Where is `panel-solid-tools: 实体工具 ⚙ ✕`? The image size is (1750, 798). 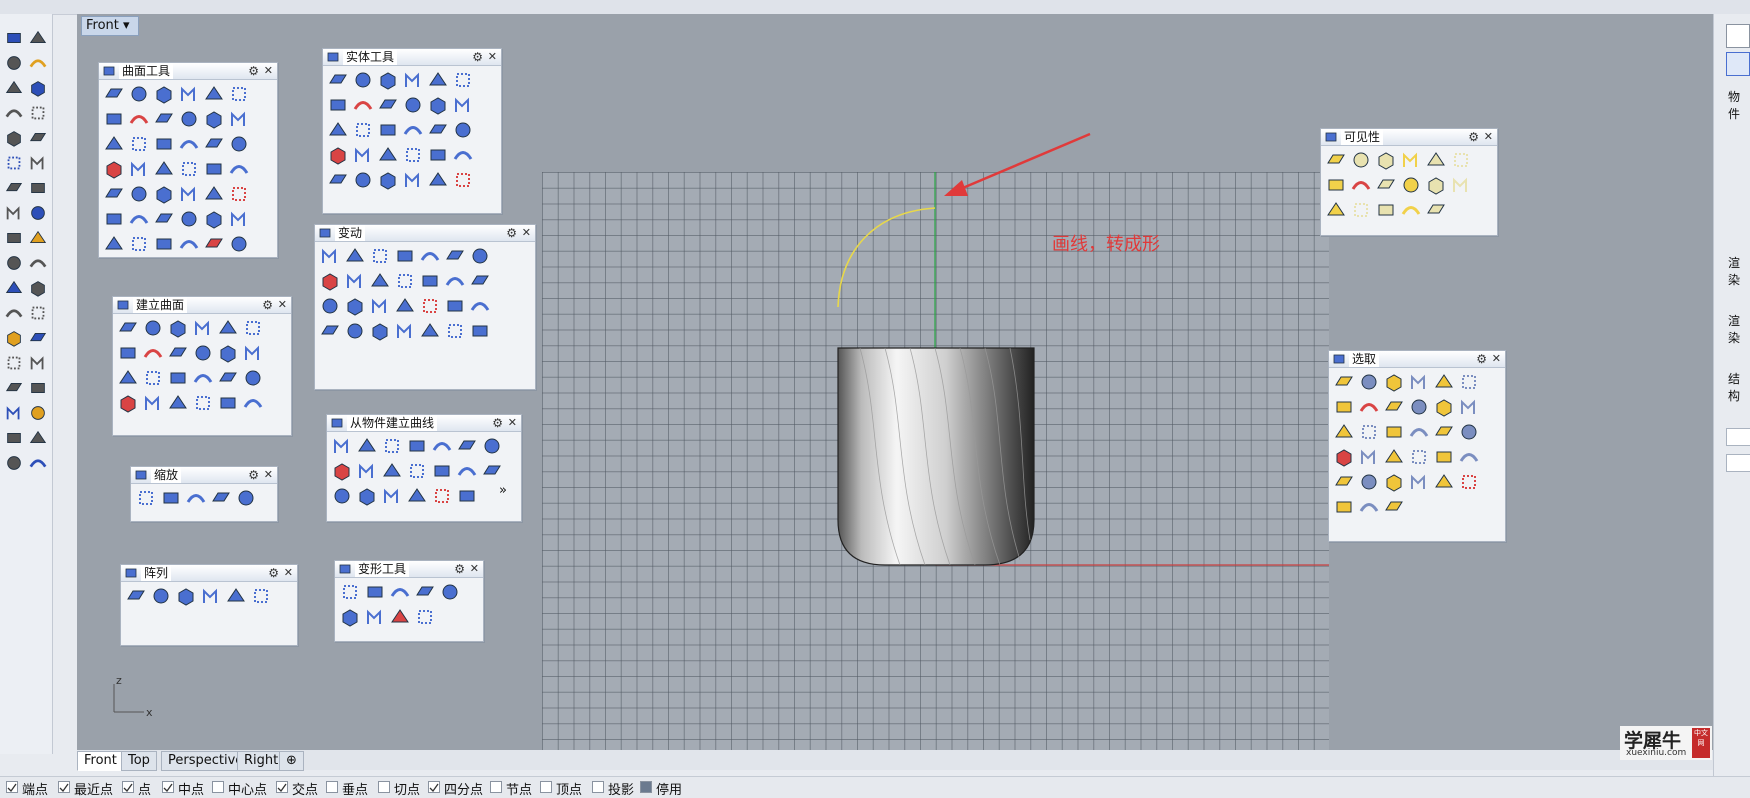 panel-solid-tools: 实体工具 ⚙ ✕ is located at coordinates (412, 131).